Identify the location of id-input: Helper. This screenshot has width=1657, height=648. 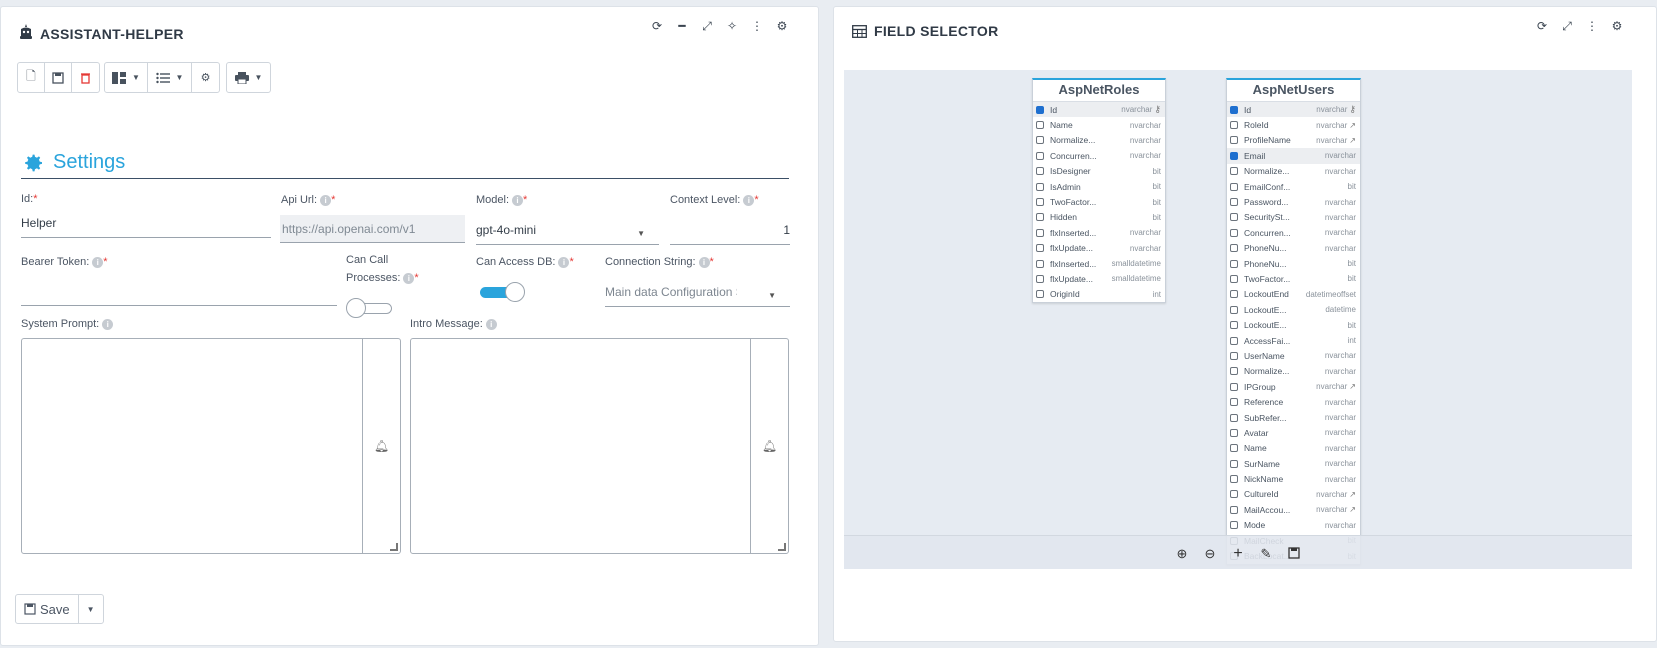
(146, 225).